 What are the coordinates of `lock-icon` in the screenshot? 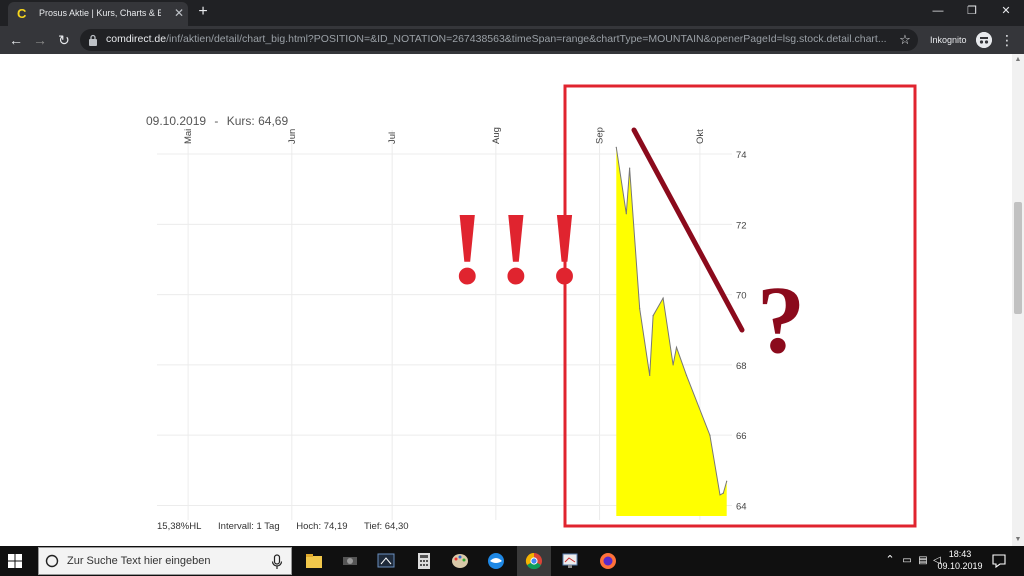 It's located at (93, 40).